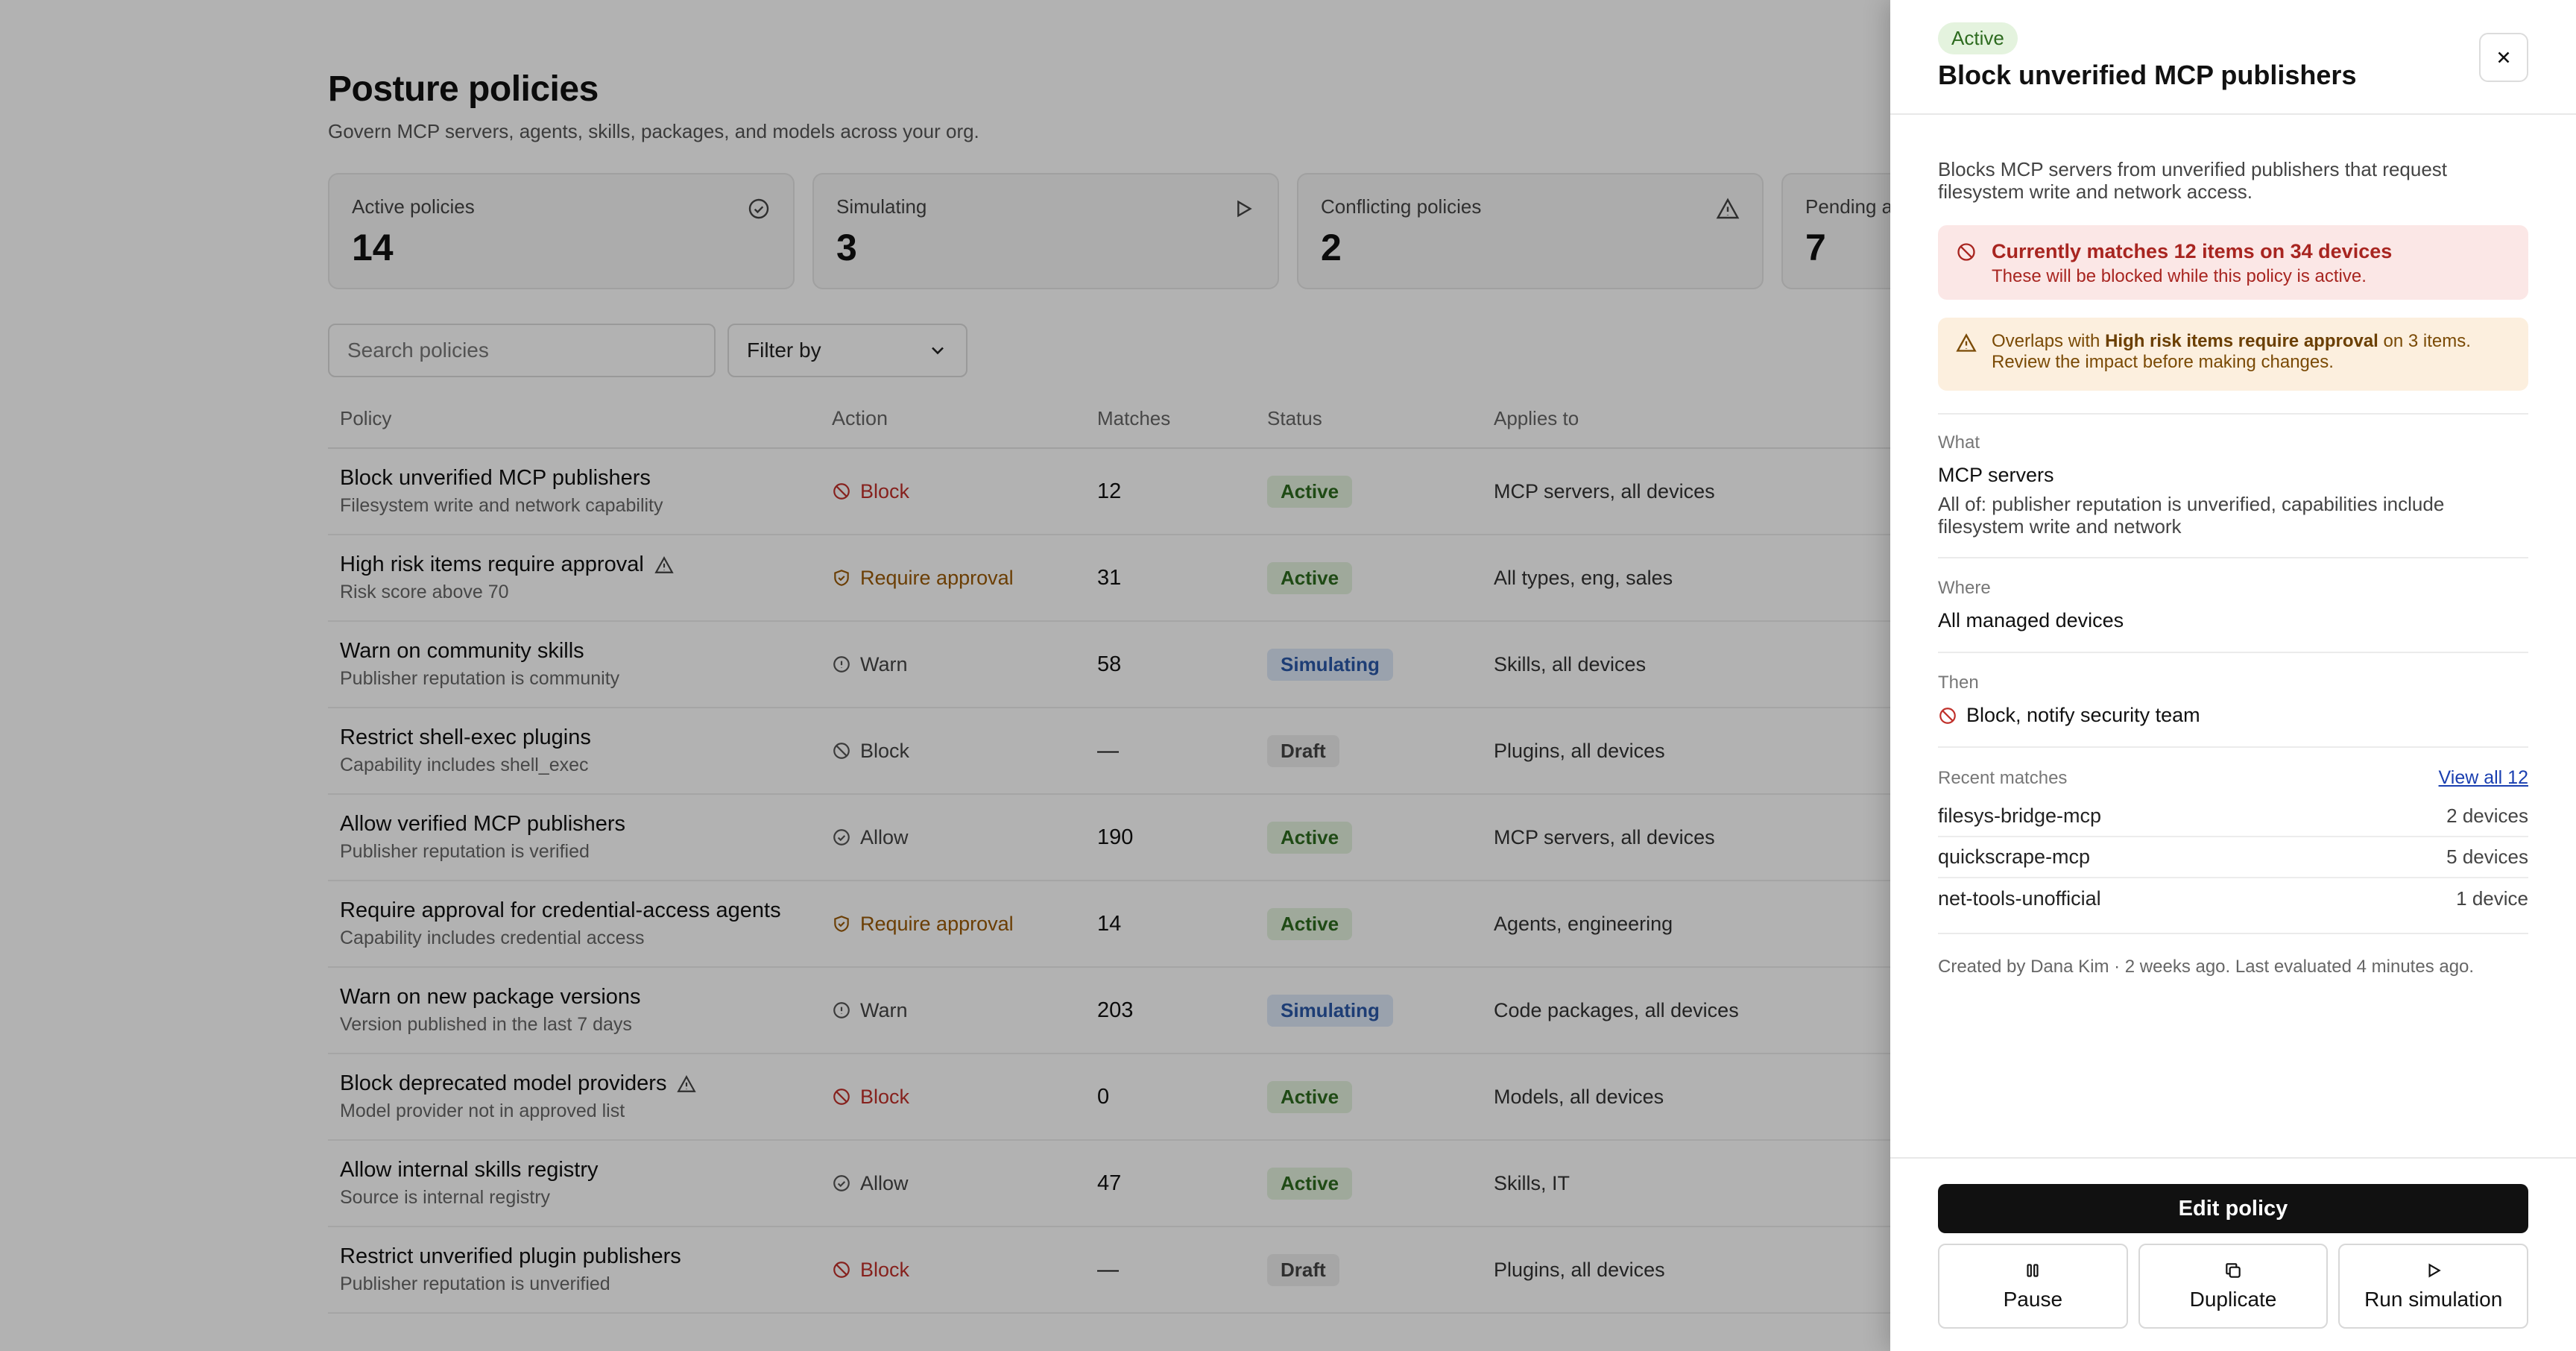 The width and height of the screenshot is (2576, 1351). Describe the element at coordinates (2046, 341) in the screenshot. I see `overlap-prefix: Overlaps with` at that location.